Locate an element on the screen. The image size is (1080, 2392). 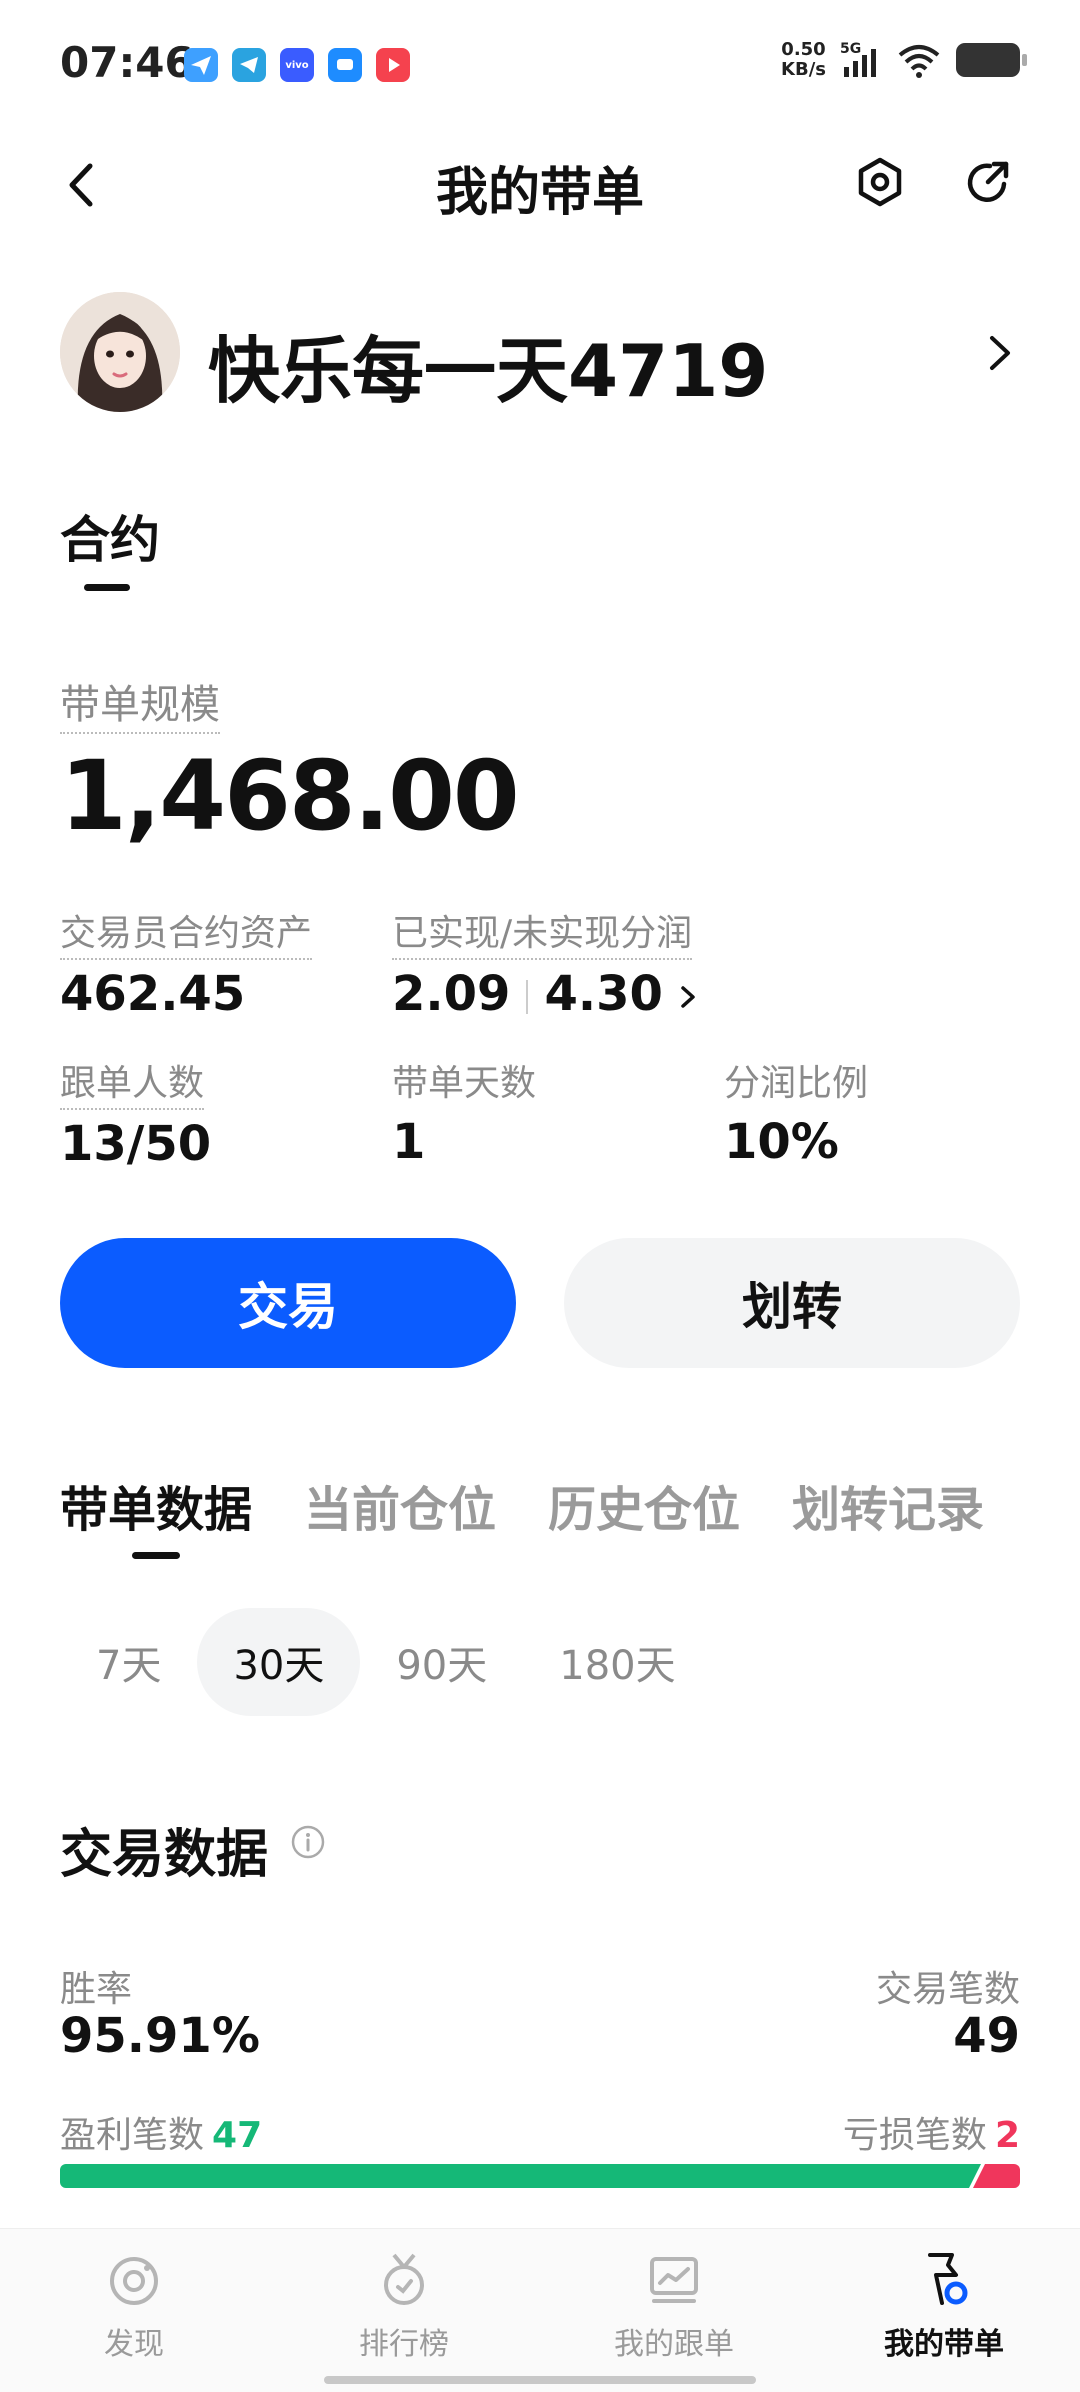
profit-share-value: 2.09 4.30 is located at coordinates (546, 994).